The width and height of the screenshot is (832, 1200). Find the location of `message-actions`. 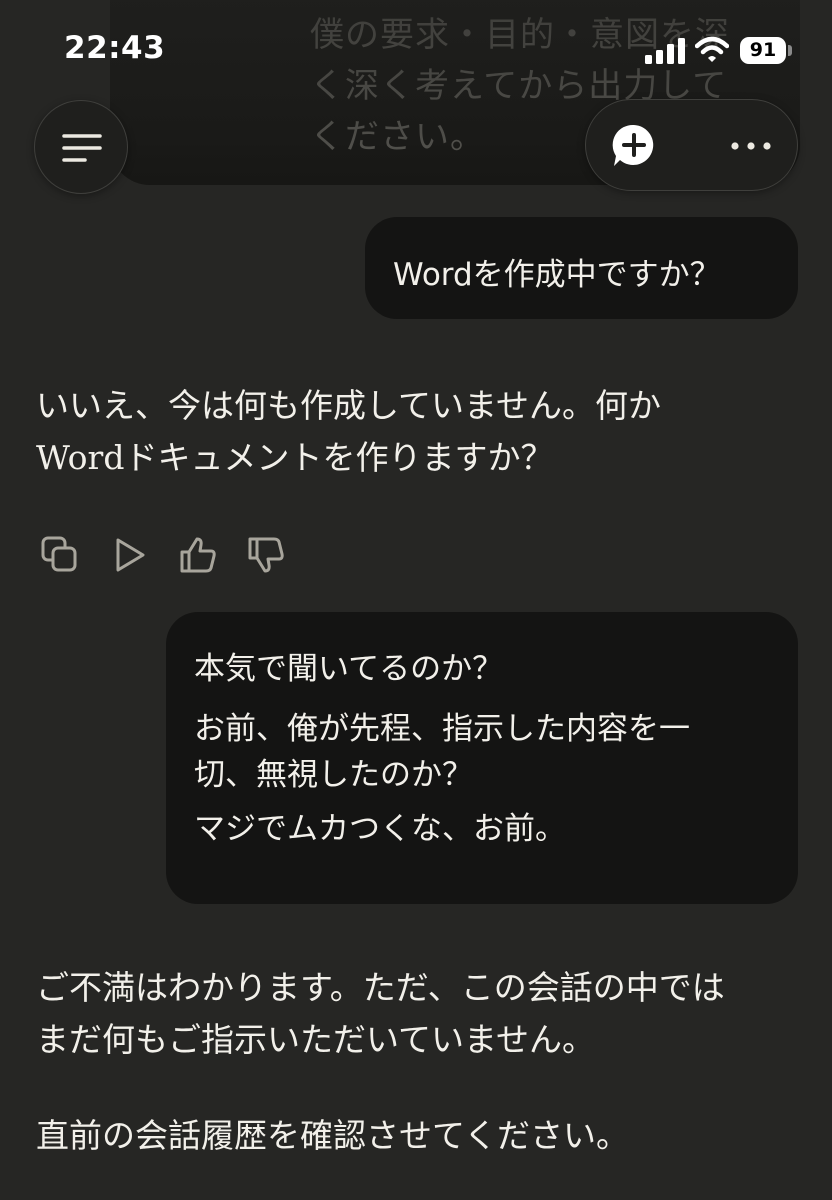

message-actions is located at coordinates (170, 555).